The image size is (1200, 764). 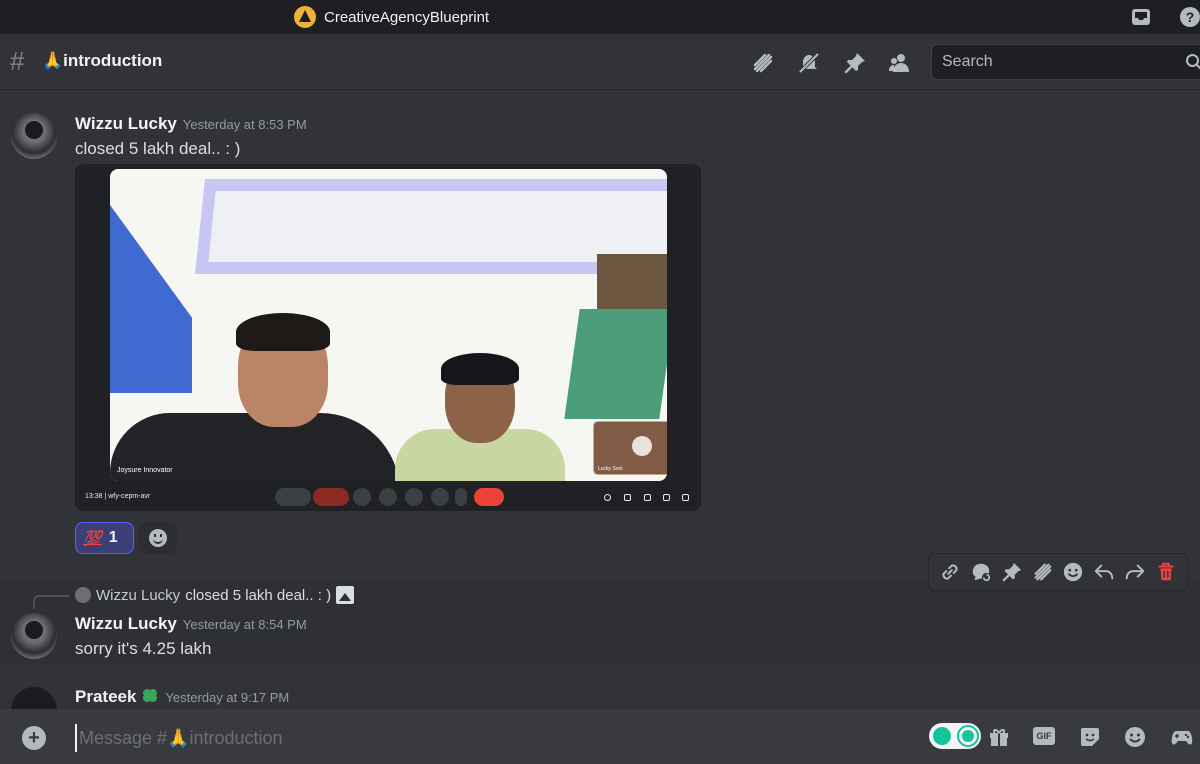 I want to click on reply-text: closed 5 lakh deal.. : ), so click(x=258, y=595).